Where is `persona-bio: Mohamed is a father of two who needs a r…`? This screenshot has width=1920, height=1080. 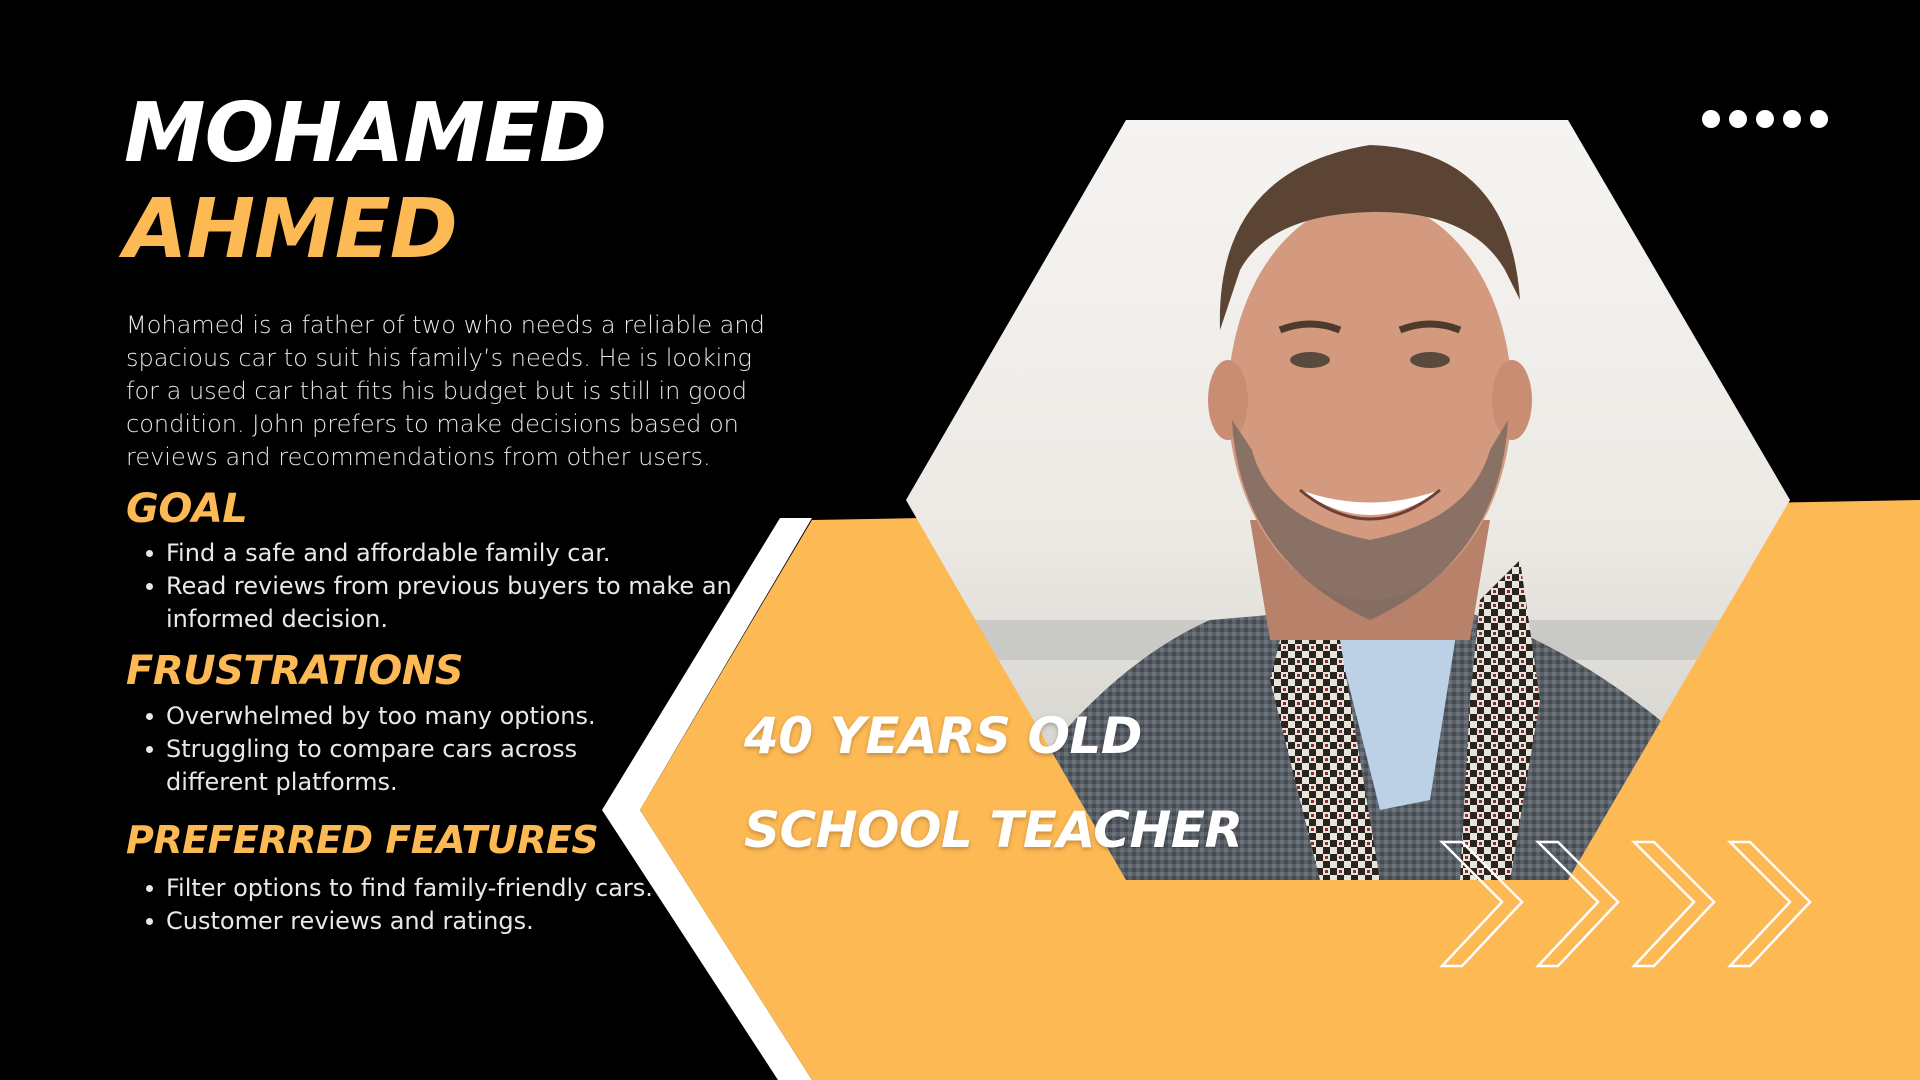 persona-bio: Mohamed is a father of two who needs a r… is located at coordinates (445, 391).